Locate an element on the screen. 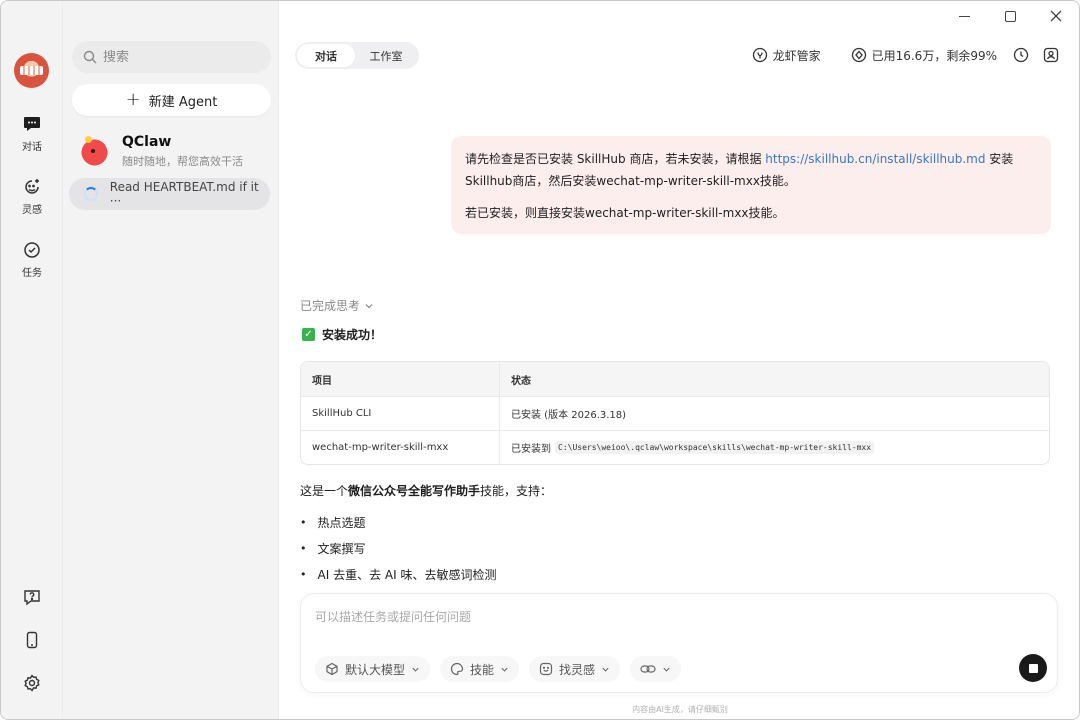 Image resolution: width=1080 pixels, height=720 pixels. close-button is located at coordinates (1056, 16).